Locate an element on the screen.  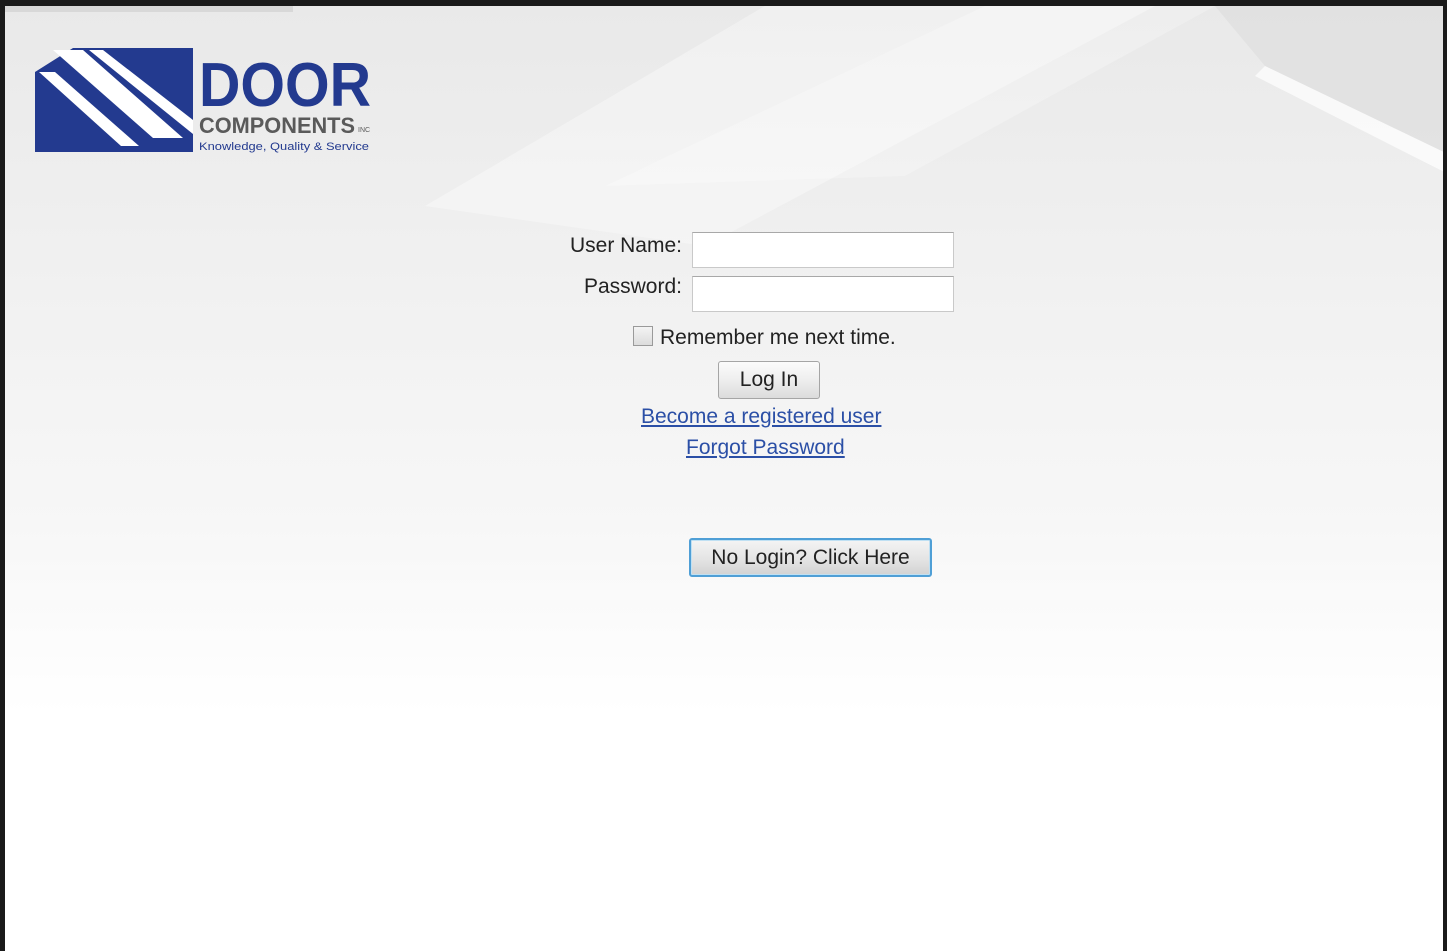
password-input is located at coordinates (823, 294).